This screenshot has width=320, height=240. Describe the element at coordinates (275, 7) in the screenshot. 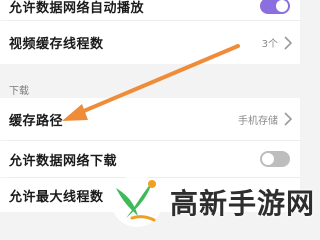

I see `autoplay-toggle` at that location.